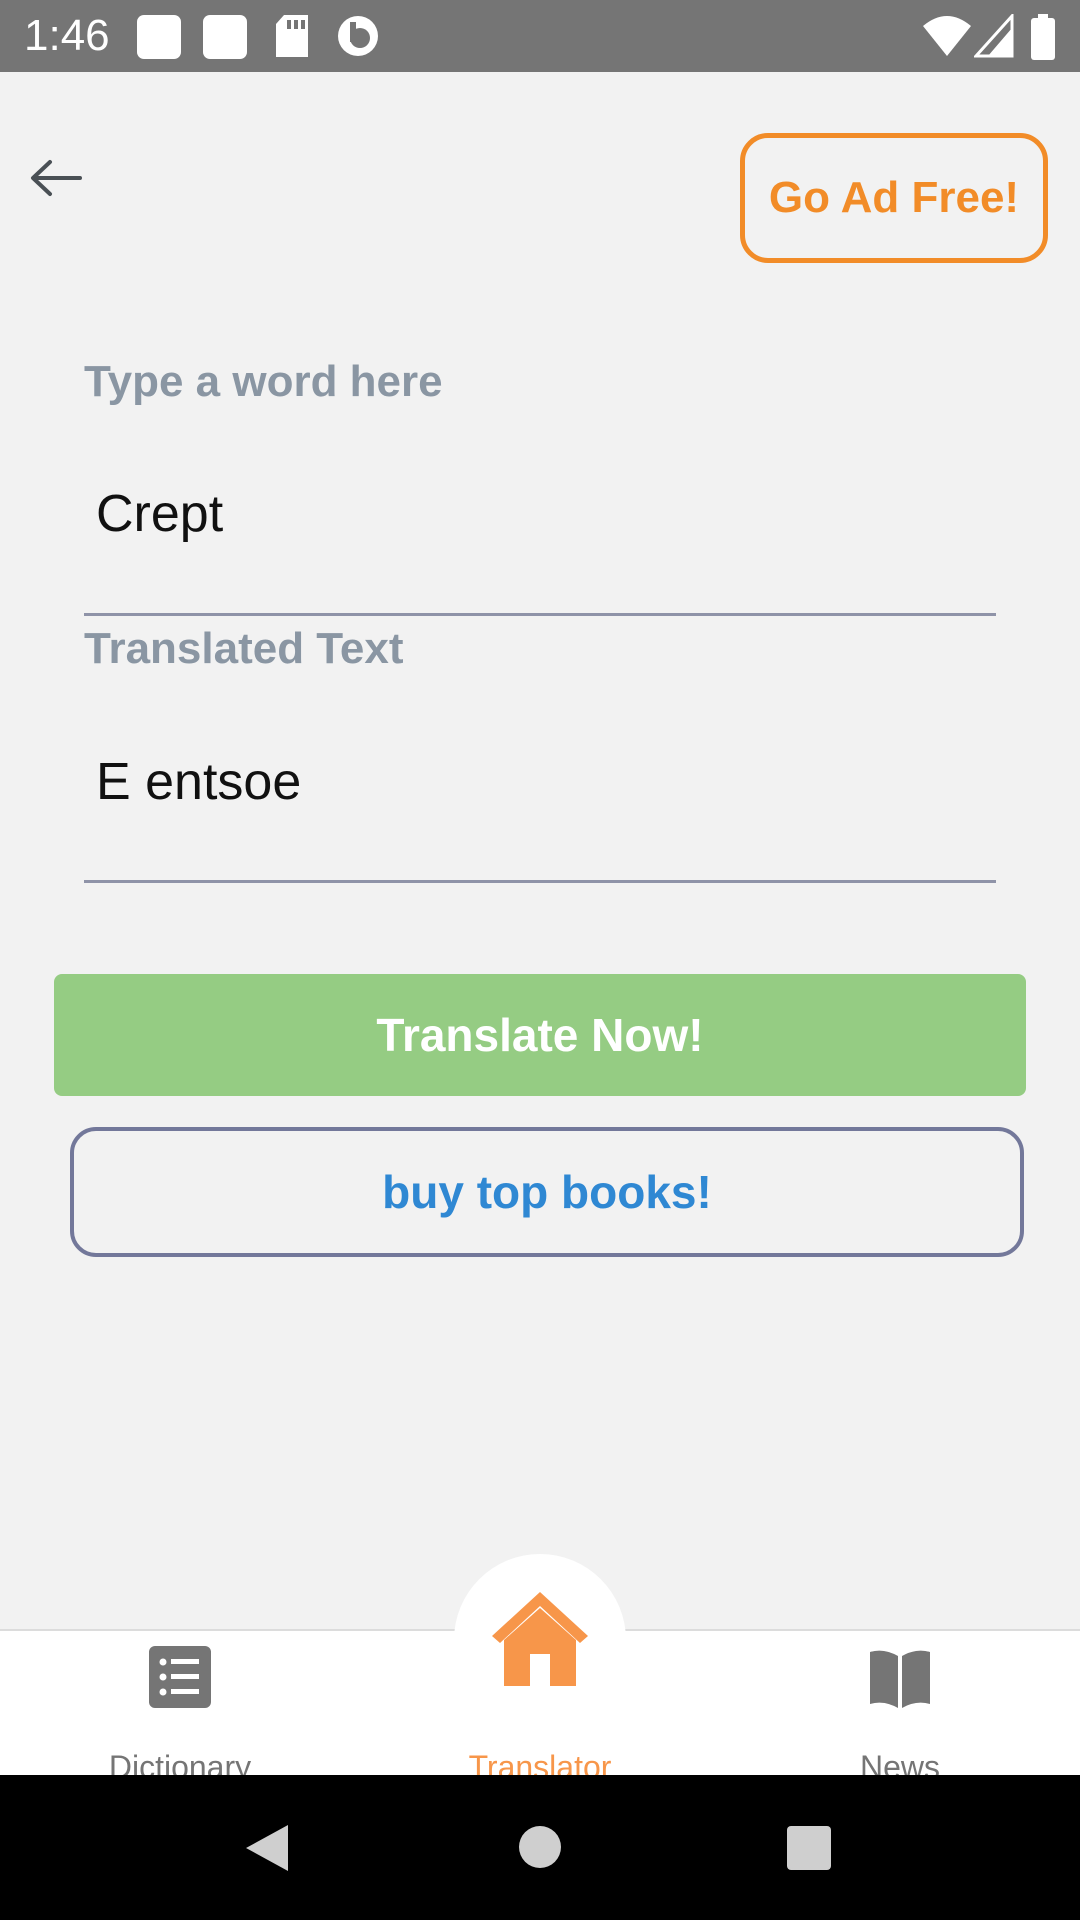  Describe the element at coordinates (540, 881) in the screenshot. I see `output-underline` at that location.